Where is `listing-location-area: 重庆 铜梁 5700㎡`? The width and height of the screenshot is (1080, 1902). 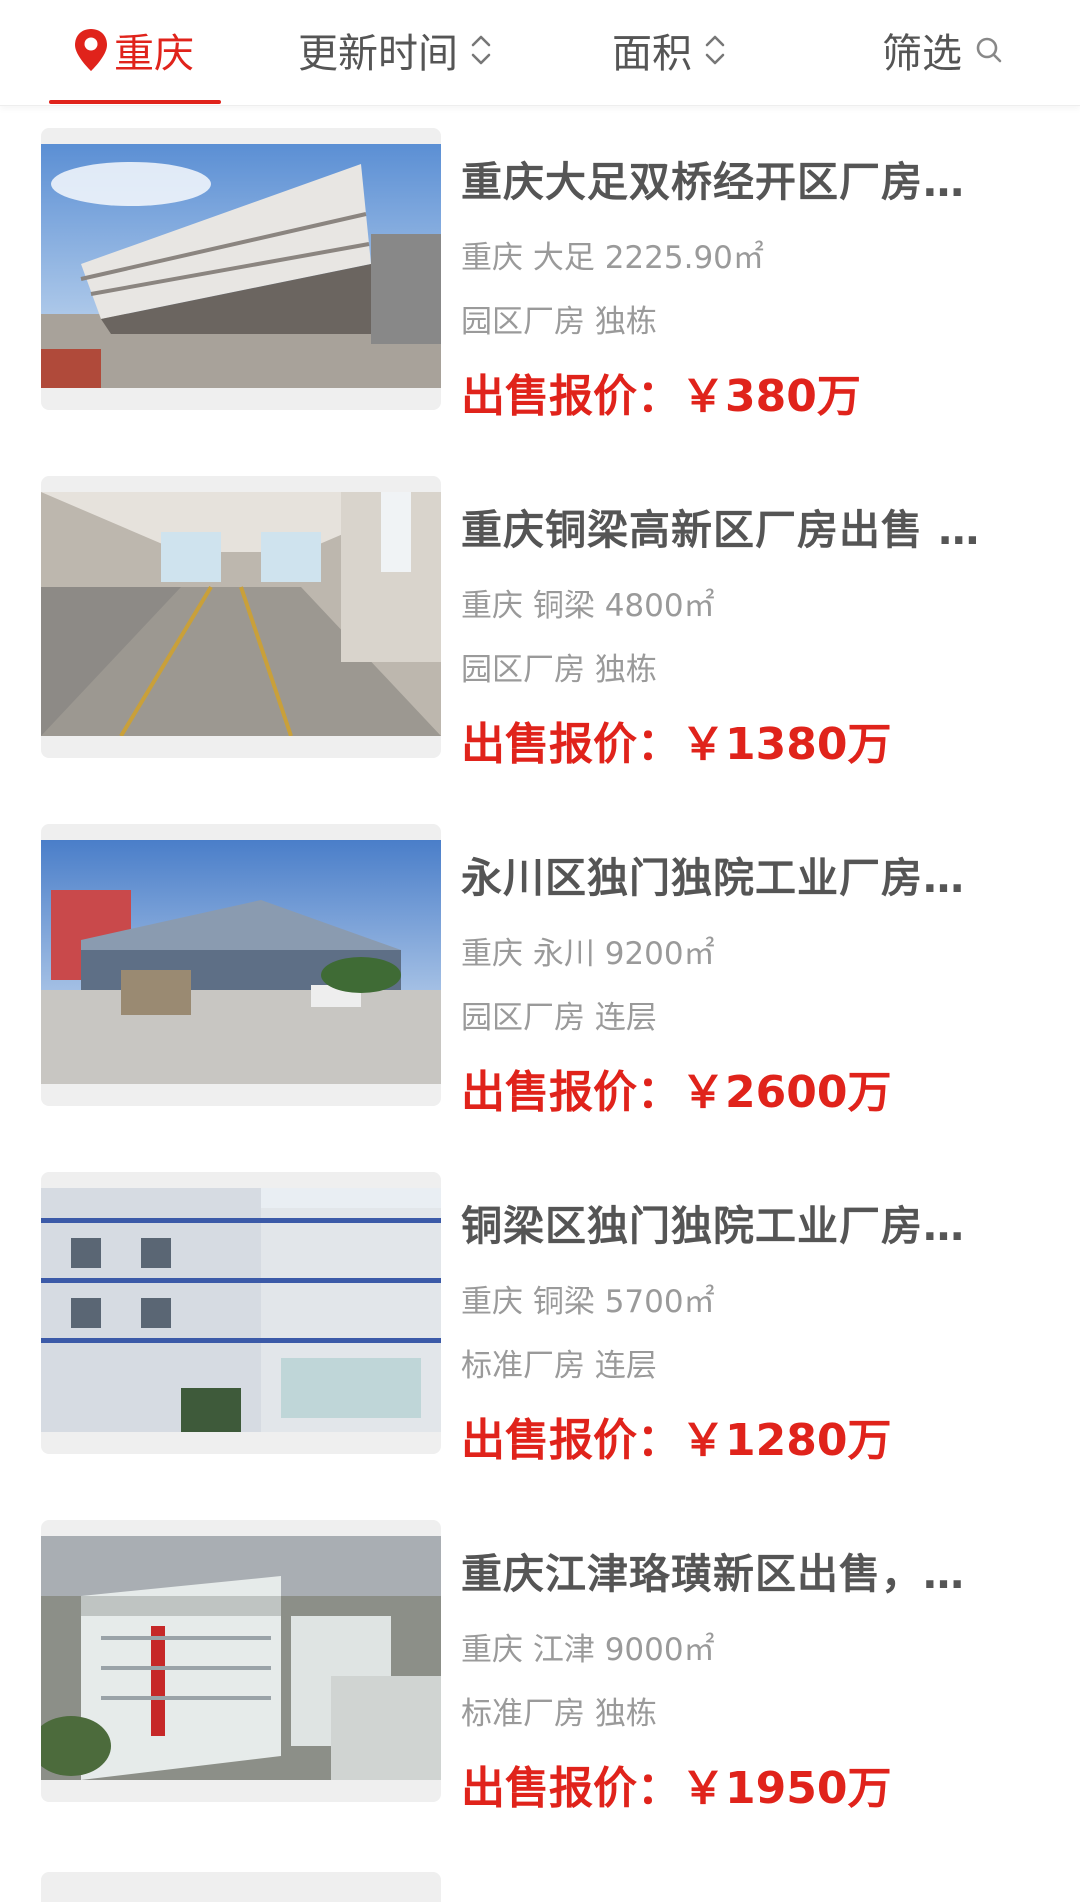 listing-location-area: 重庆 铜梁 5700㎡ is located at coordinates (588, 1302).